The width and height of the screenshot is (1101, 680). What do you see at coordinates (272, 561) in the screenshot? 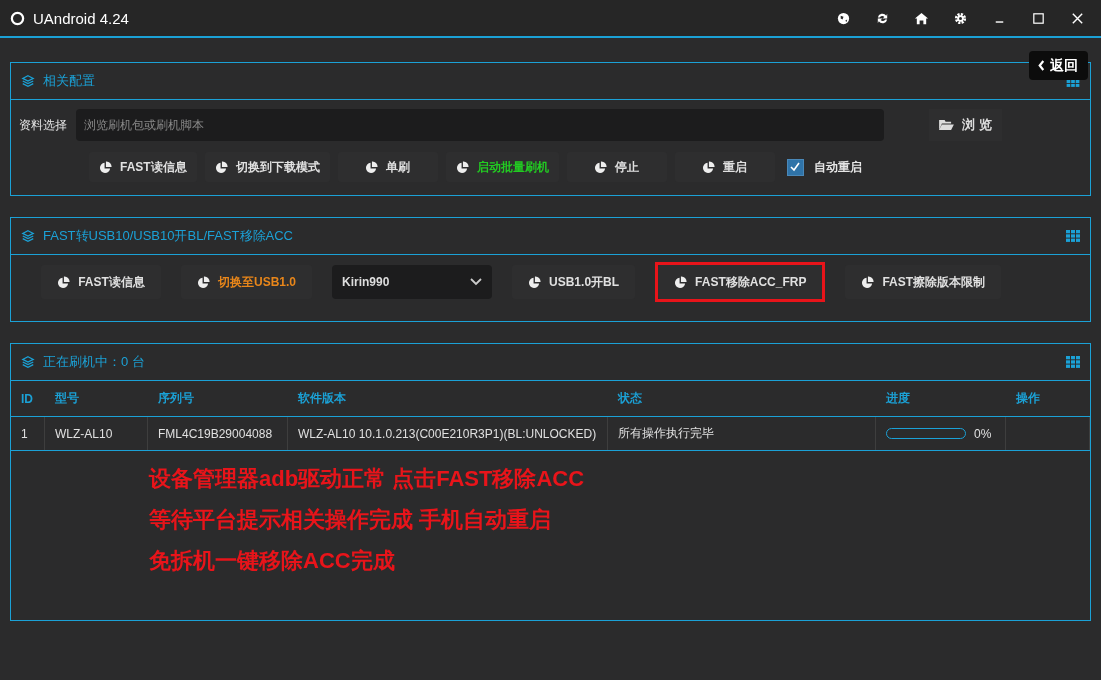
I see `annotation-text: 免拆机一键移除ACC完成` at bounding box center [272, 561].